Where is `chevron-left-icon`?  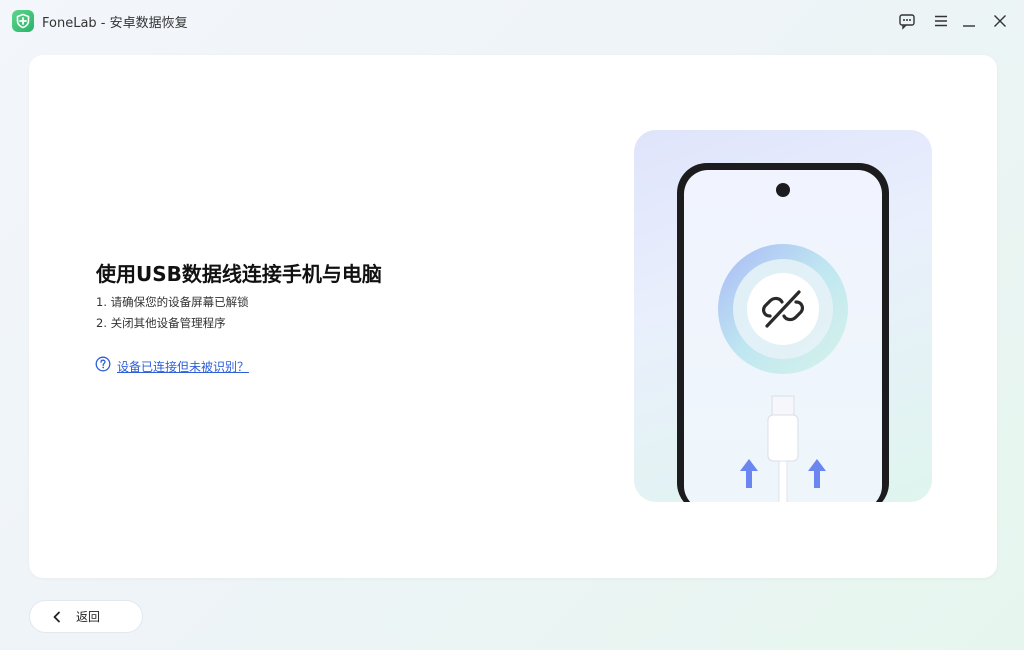 chevron-left-icon is located at coordinates (57, 617).